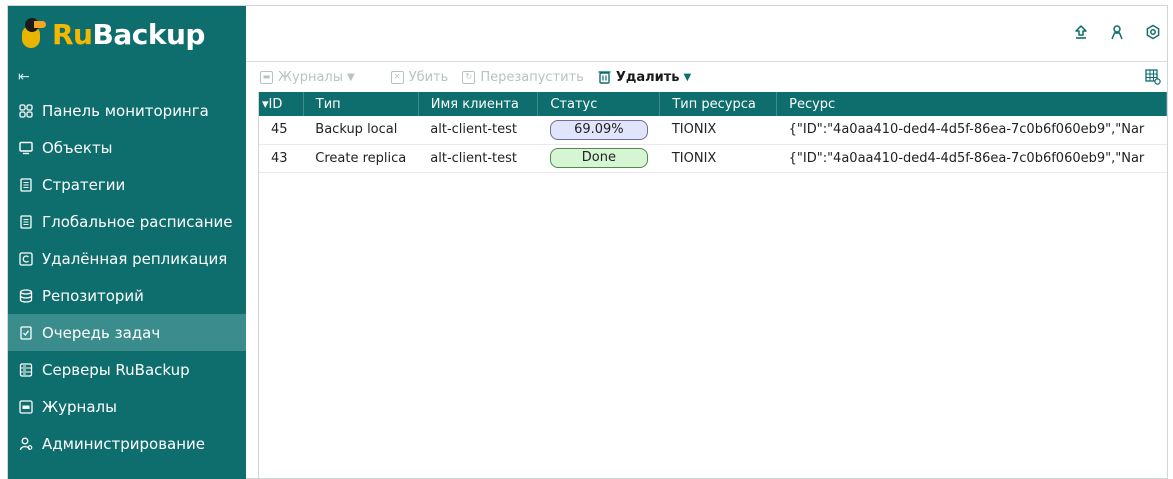  What do you see at coordinates (135, 258) in the screenshot?
I see `sidebar-item-label: Удалённая репликация` at bounding box center [135, 258].